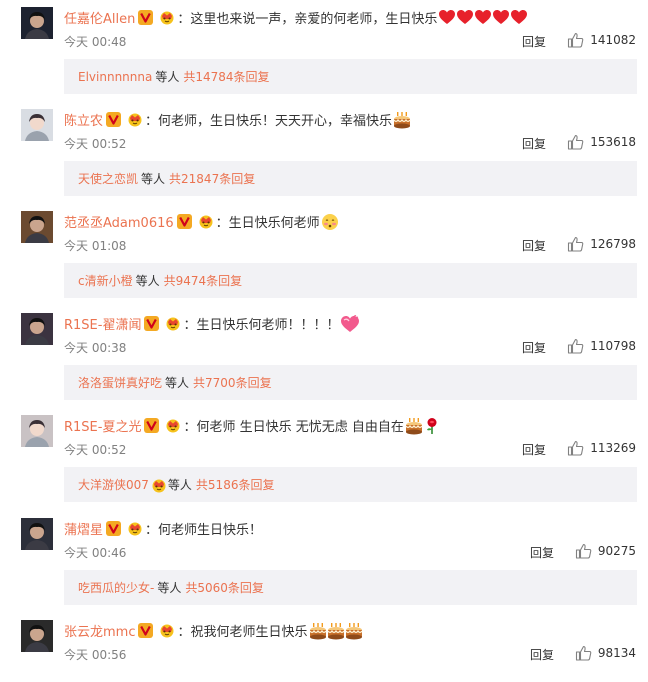 Image resolution: width=648 pixels, height=682 pixels. I want to click on like-count: 110798, so click(613, 346).